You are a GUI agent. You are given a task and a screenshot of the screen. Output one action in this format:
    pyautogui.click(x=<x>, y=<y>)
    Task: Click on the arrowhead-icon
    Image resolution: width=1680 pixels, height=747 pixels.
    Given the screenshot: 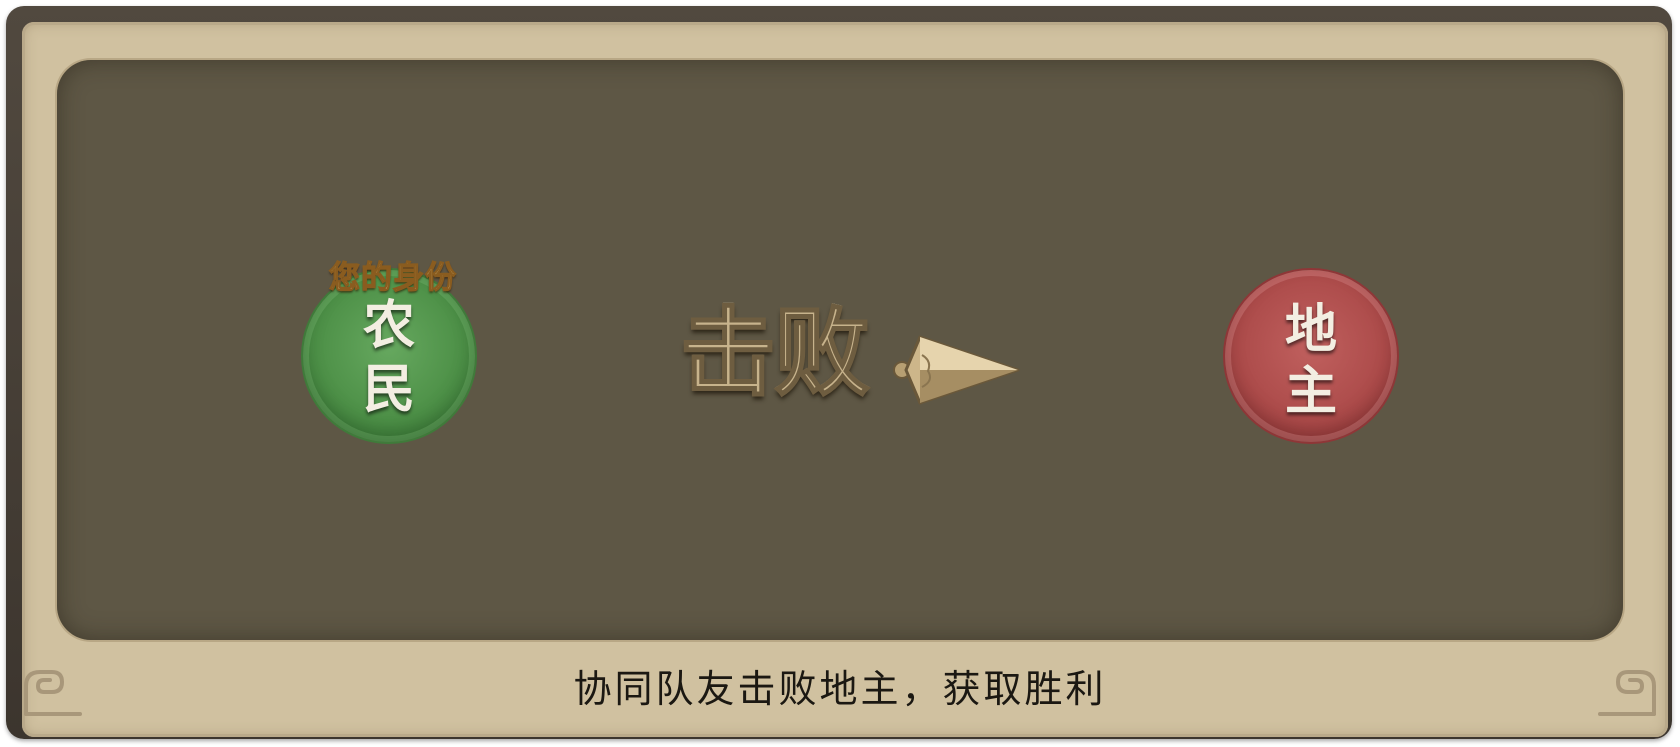 What is the action you would take?
    pyautogui.click(x=959, y=370)
    